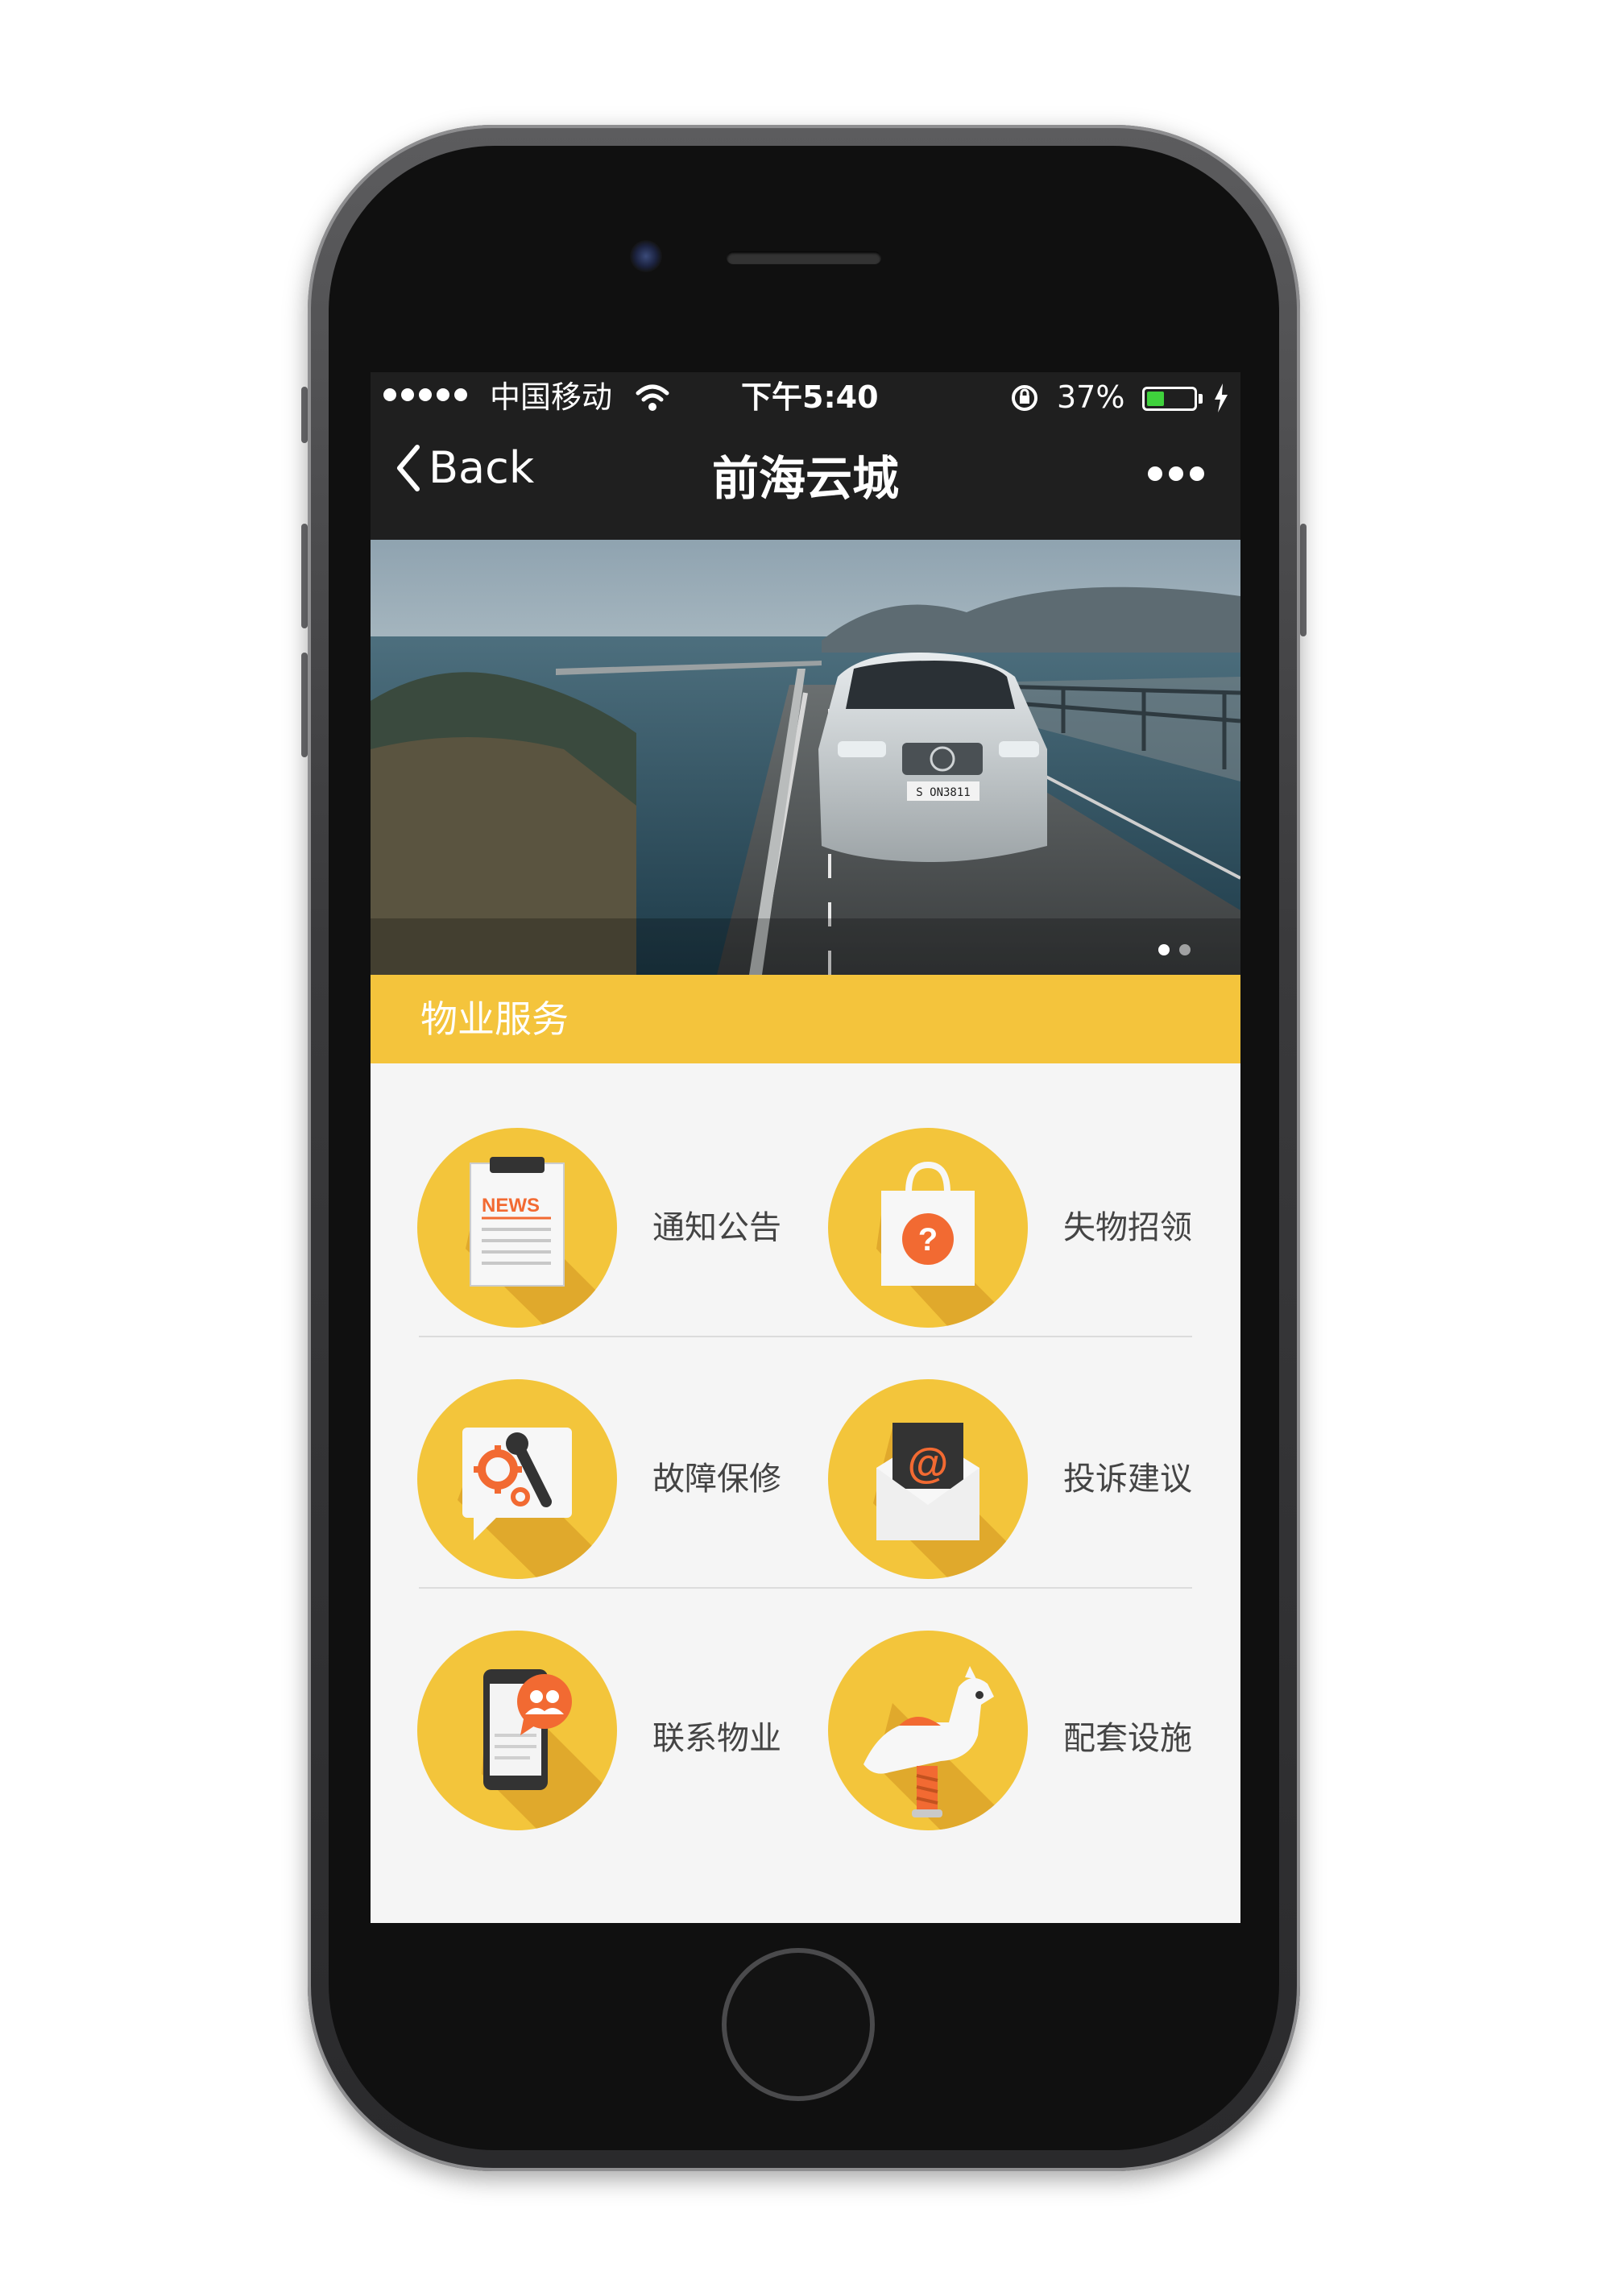 The image size is (1611, 2296). I want to click on battery-tip, so click(1201, 399).